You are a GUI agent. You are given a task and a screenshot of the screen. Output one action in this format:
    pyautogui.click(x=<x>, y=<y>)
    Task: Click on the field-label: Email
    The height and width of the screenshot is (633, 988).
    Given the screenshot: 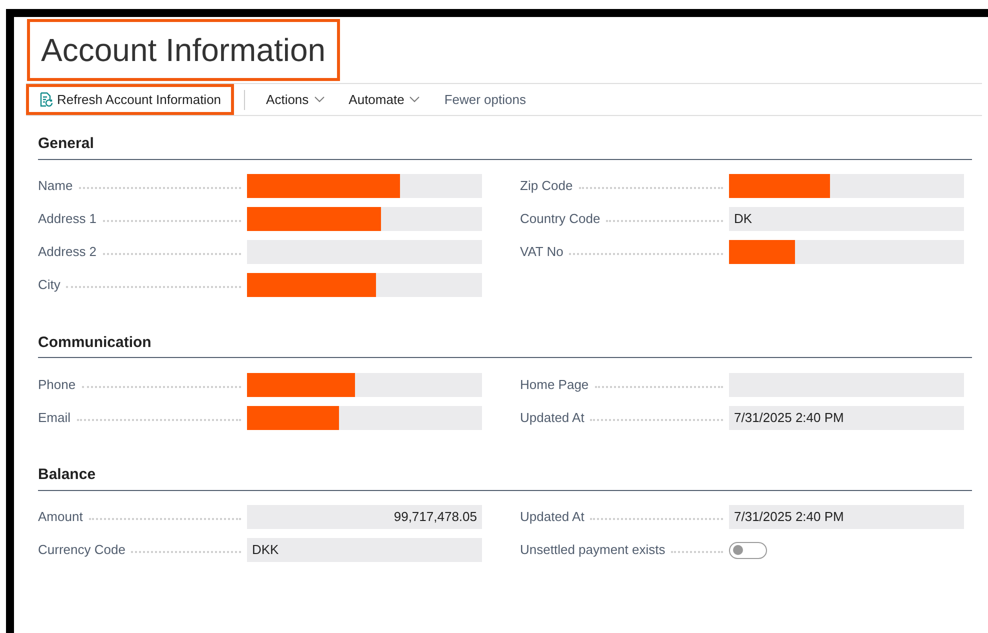 What is the action you would take?
    pyautogui.click(x=54, y=417)
    